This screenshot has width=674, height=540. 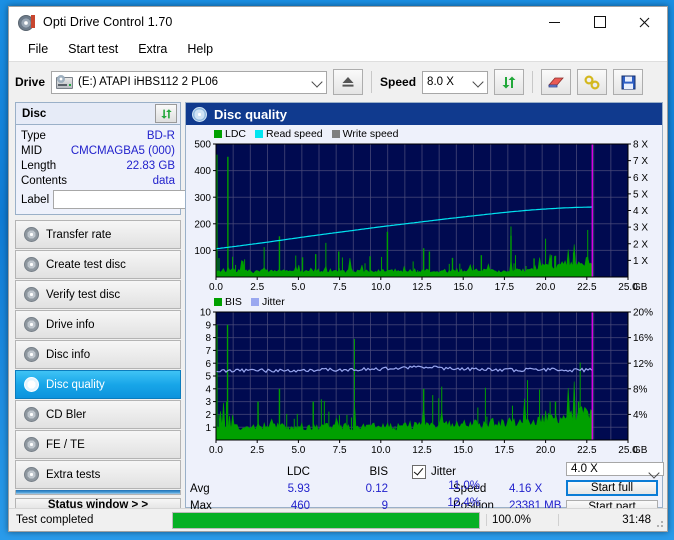 I want to click on eraser-icon, so click(x=556, y=82).